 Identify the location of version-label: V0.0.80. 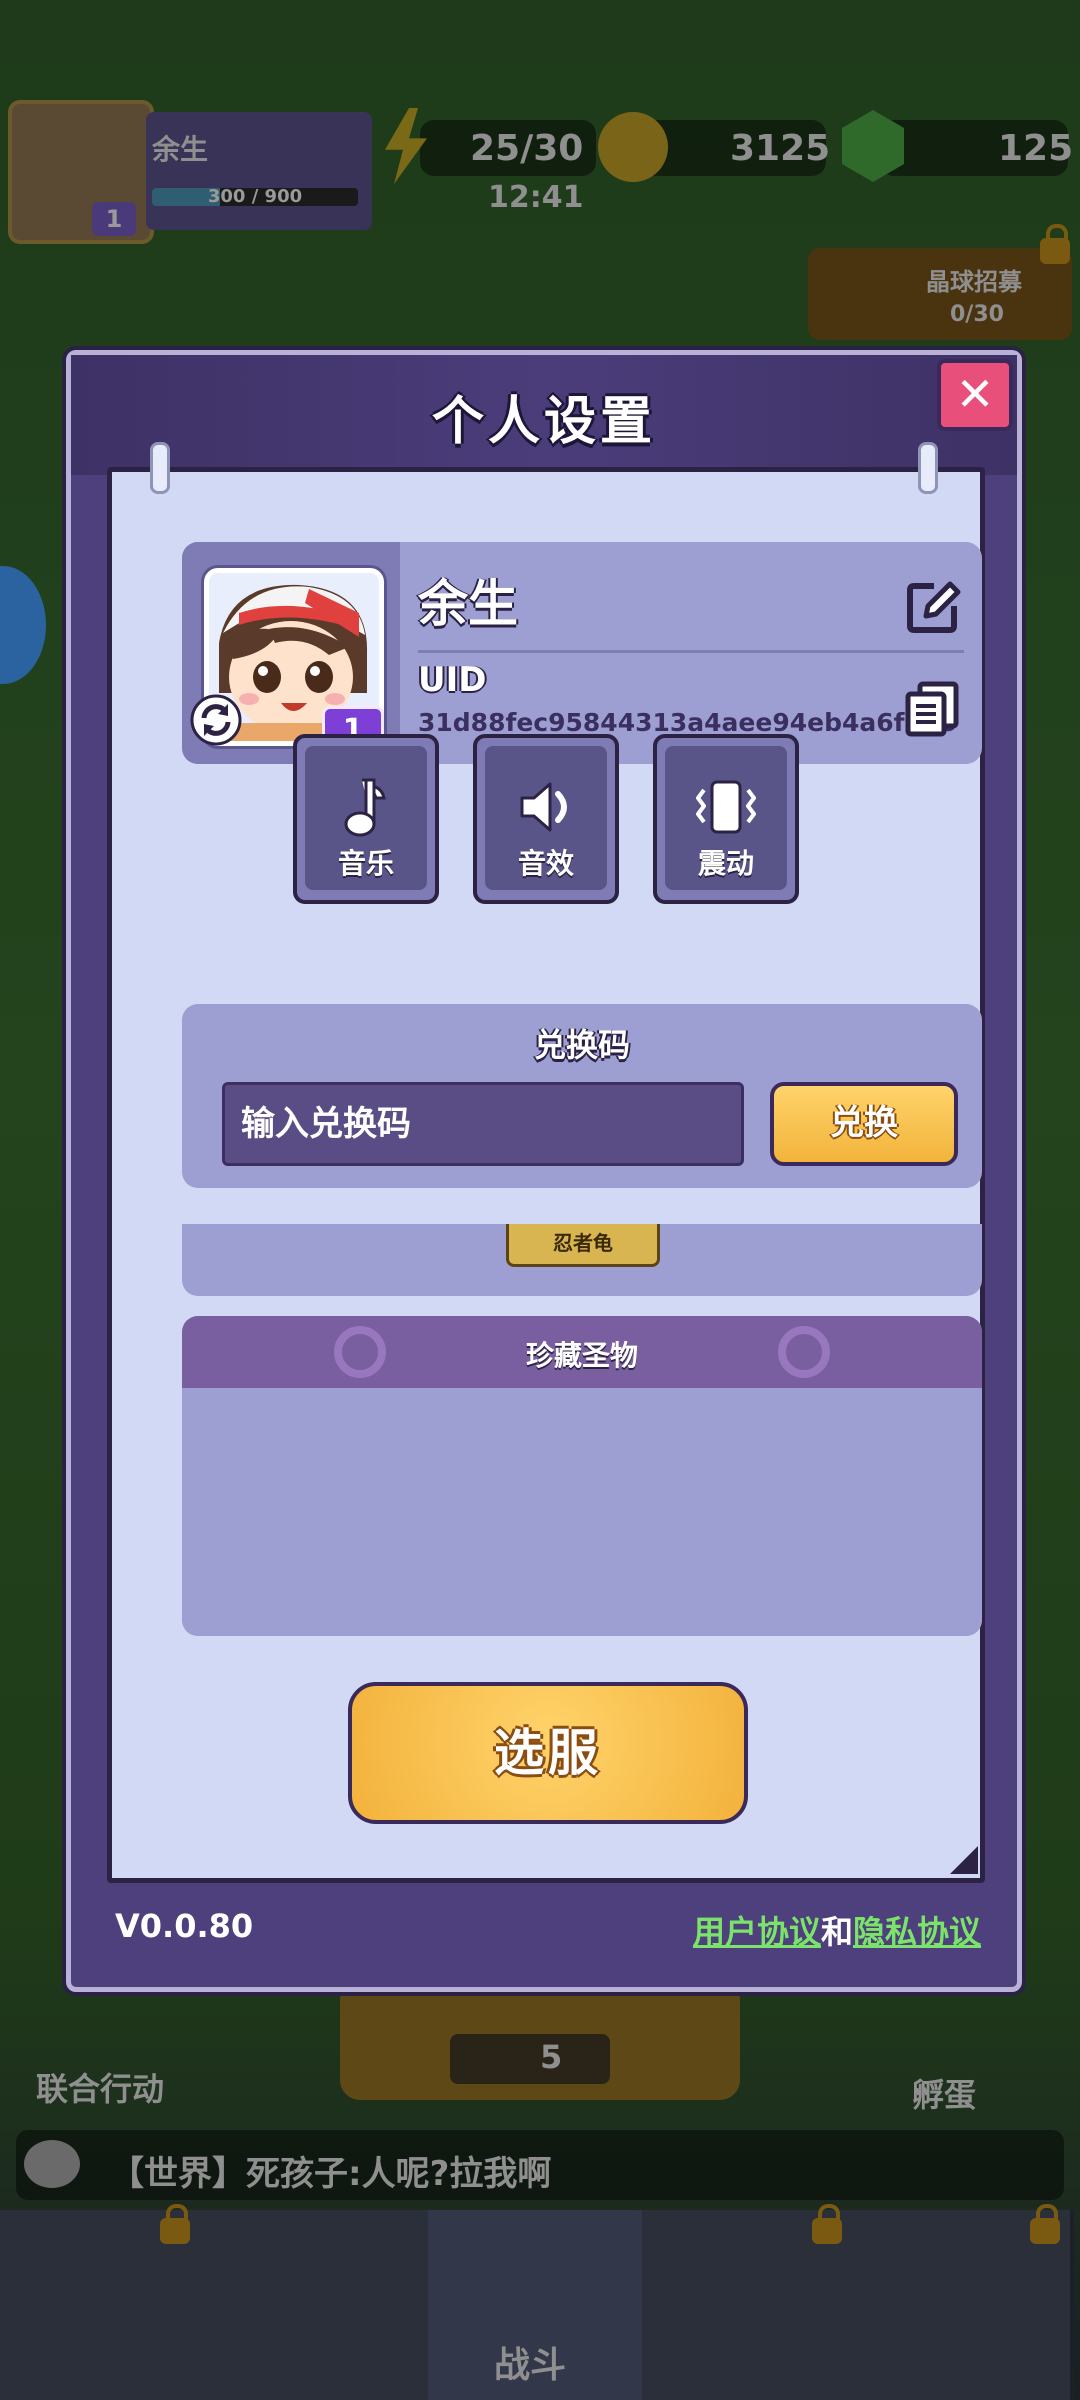
(184, 1926).